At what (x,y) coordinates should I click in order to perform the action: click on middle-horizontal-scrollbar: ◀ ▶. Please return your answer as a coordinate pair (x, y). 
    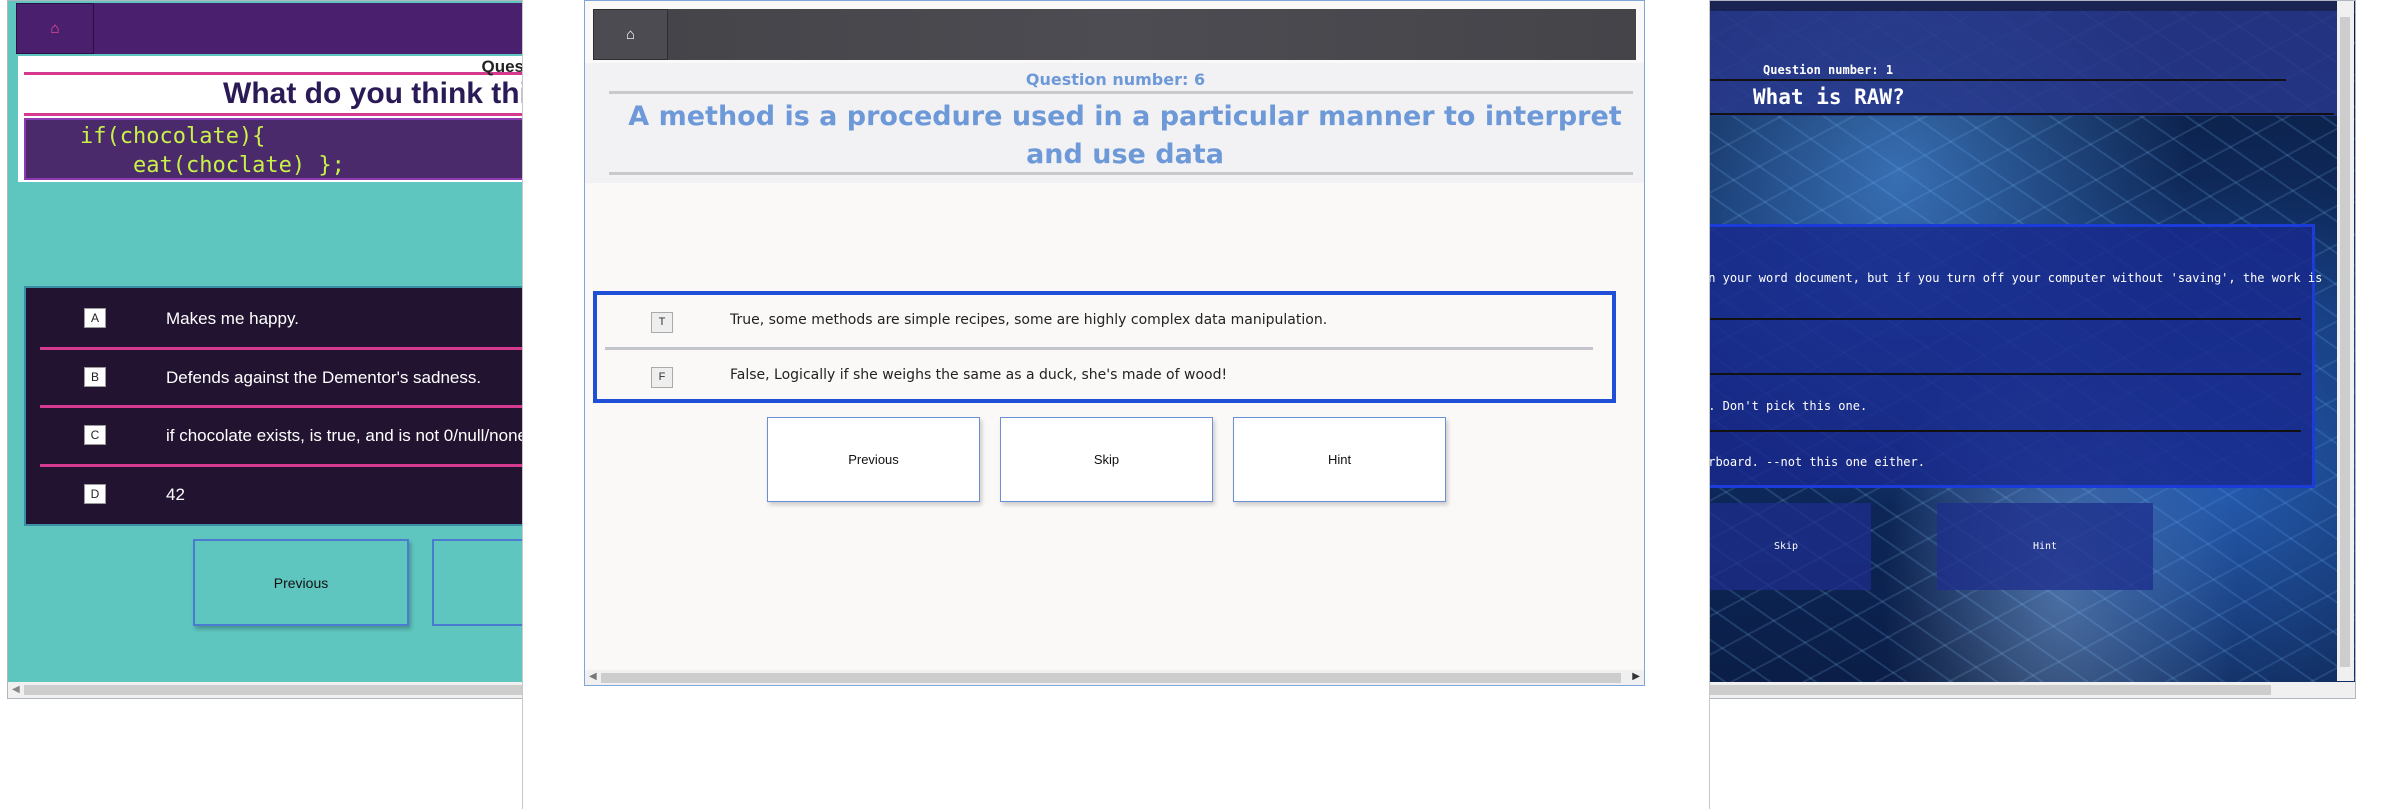
    Looking at the image, I should click on (1114, 677).